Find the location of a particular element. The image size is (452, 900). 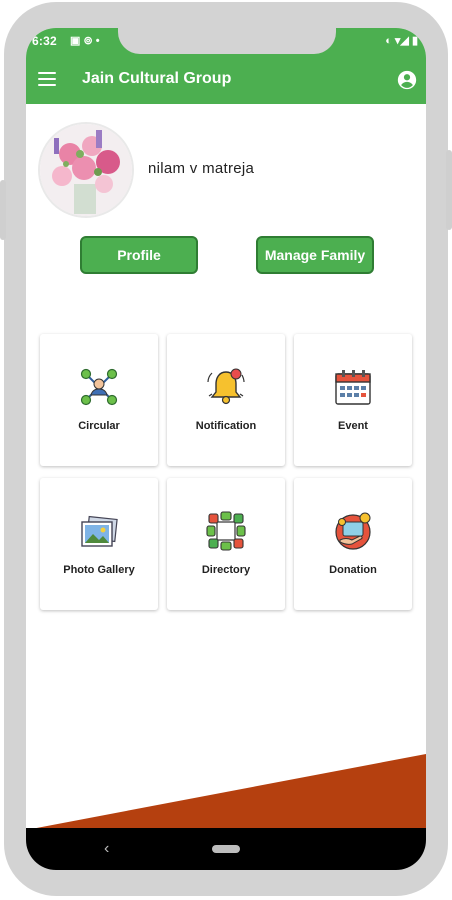

card-label: Directory is located at coordinates (226, 570).